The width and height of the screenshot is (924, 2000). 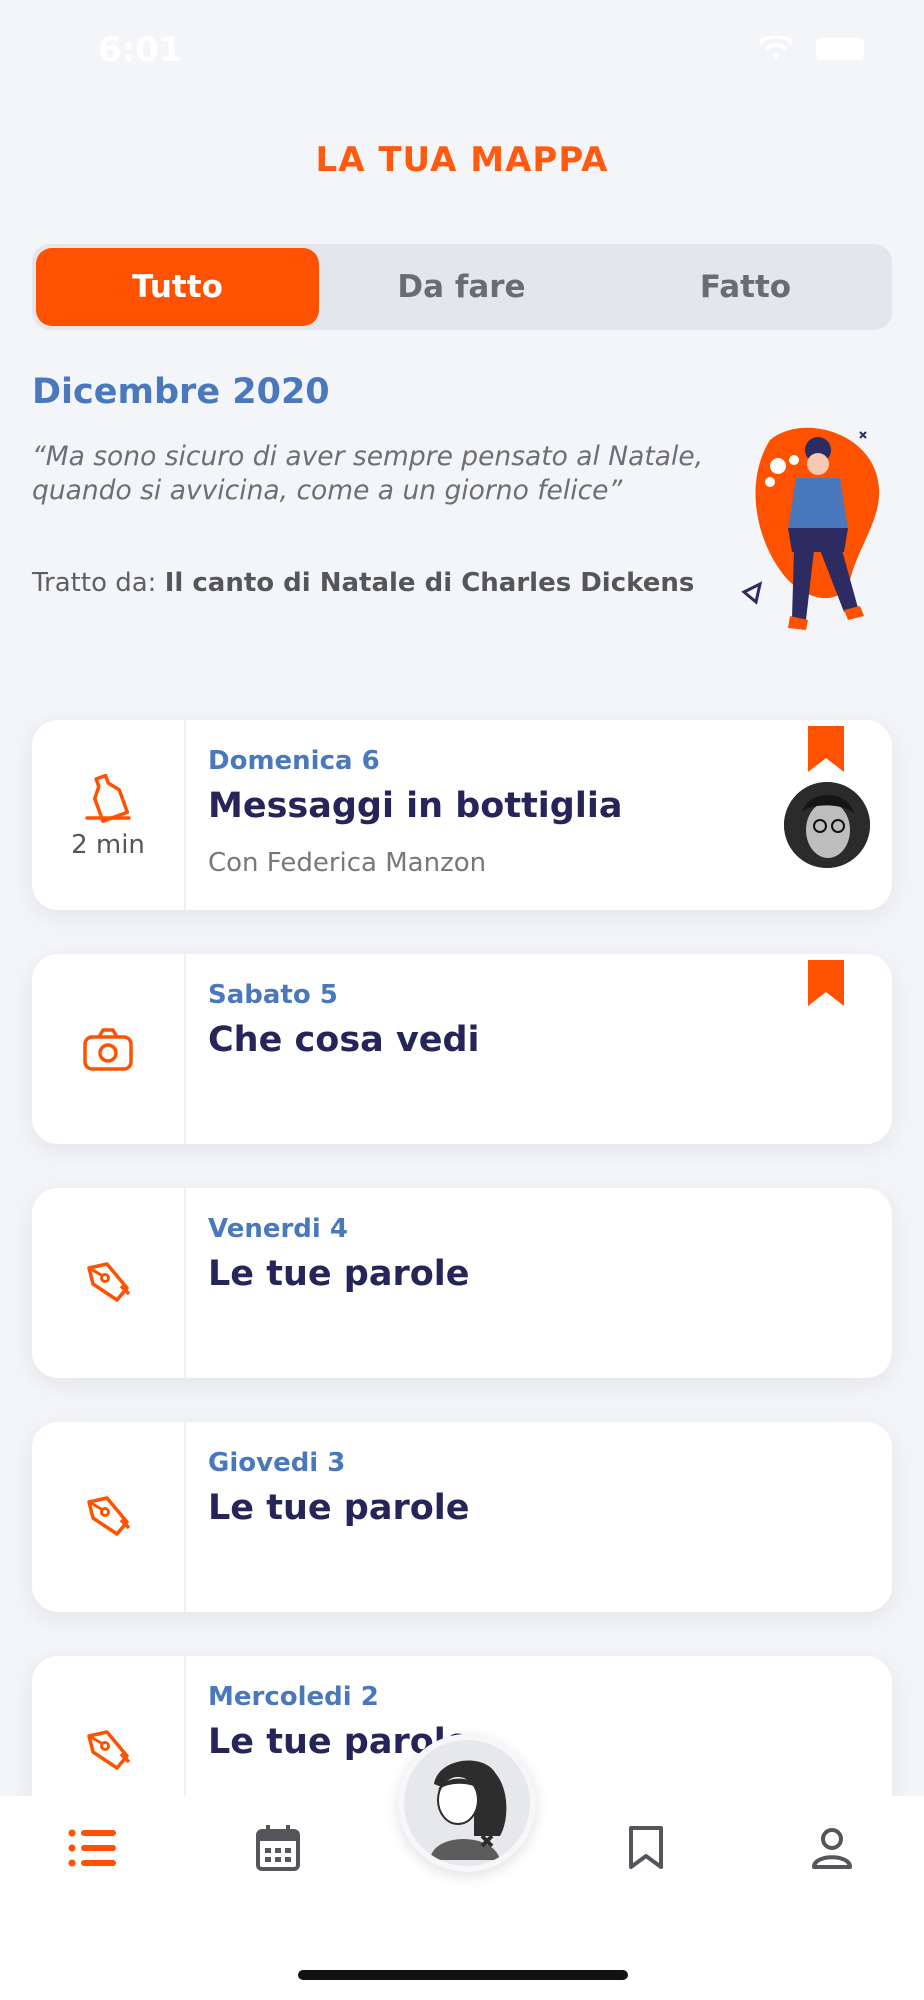 What do you see at coordinates (98, 583) in the screenshot?
I see `source-prefix: Tratto da:` at bounding box center [98, 583].